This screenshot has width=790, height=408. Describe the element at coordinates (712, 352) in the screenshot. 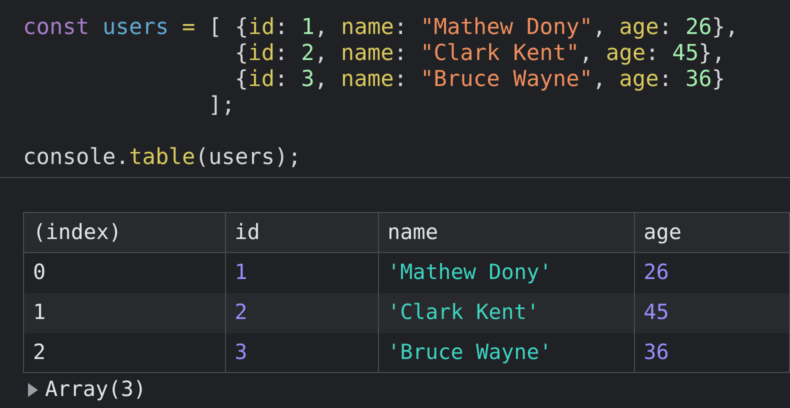

I see `table-cell: 36` at that location.